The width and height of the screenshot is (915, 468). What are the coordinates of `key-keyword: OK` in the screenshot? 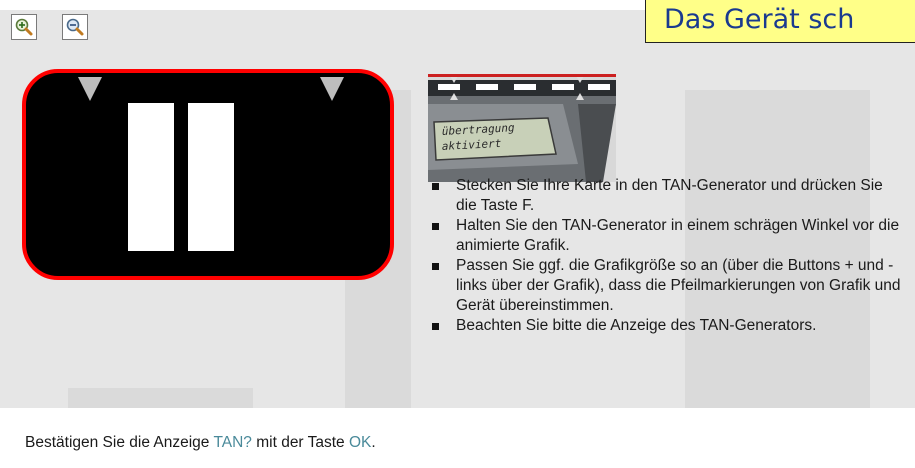 It's located at (360, 442).